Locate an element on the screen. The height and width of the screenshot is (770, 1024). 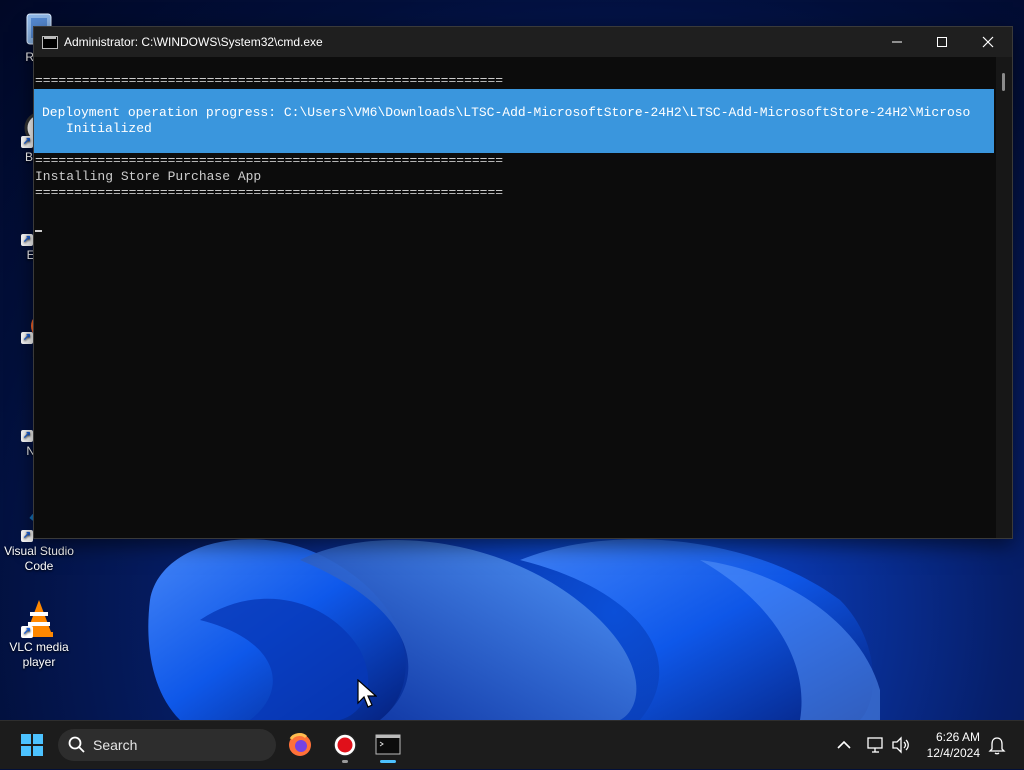
clock-time: 6:26 AM is located at coordinates (957, 737).